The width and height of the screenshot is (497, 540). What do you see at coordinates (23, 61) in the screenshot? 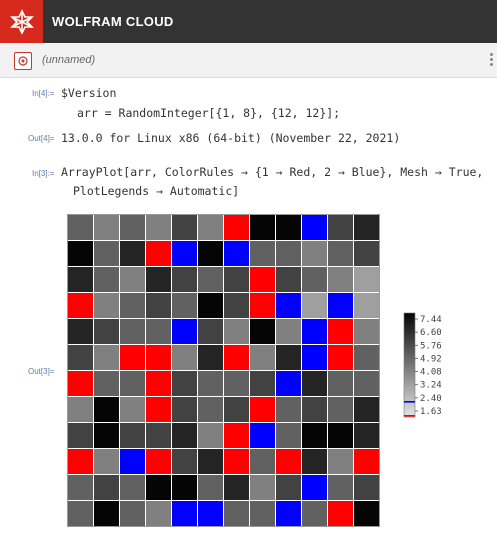
I see `notebook-icon` at bounding box center [23, 61].